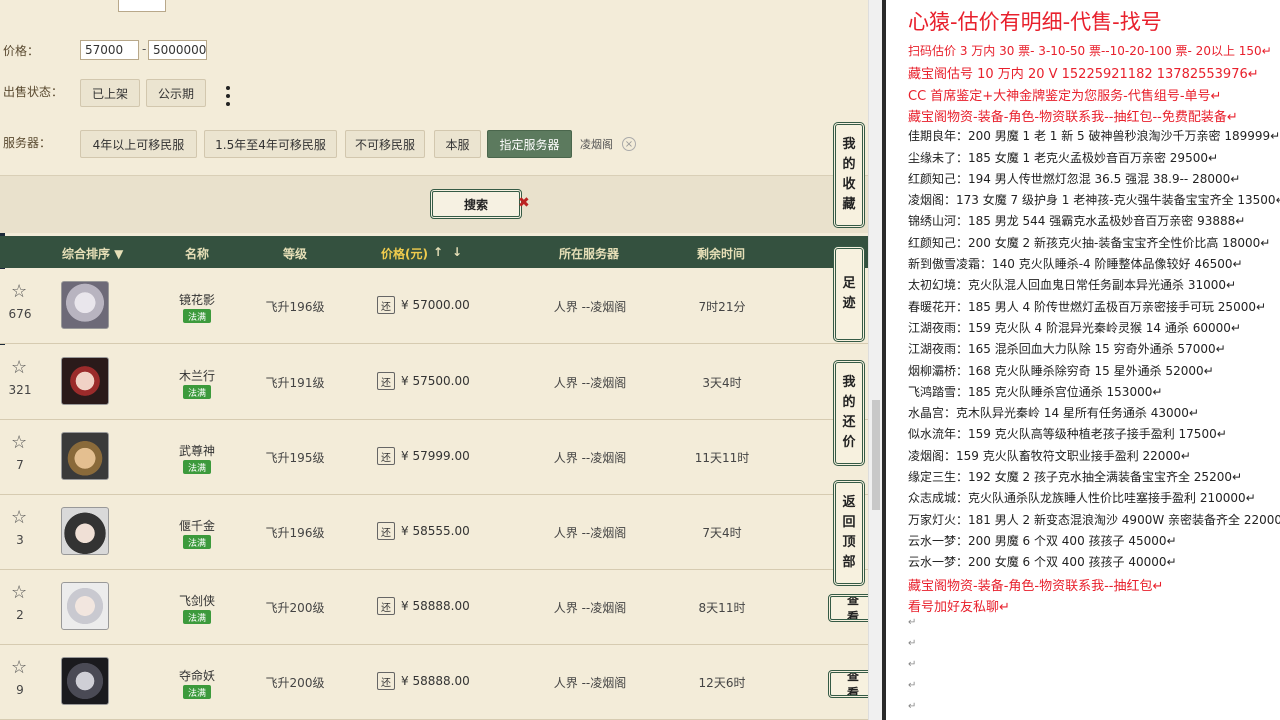  I want to click on note-line: 凌烟阁：159 克火队畜牧符文职业接手盈利 22000↵, so click(1049, 455).